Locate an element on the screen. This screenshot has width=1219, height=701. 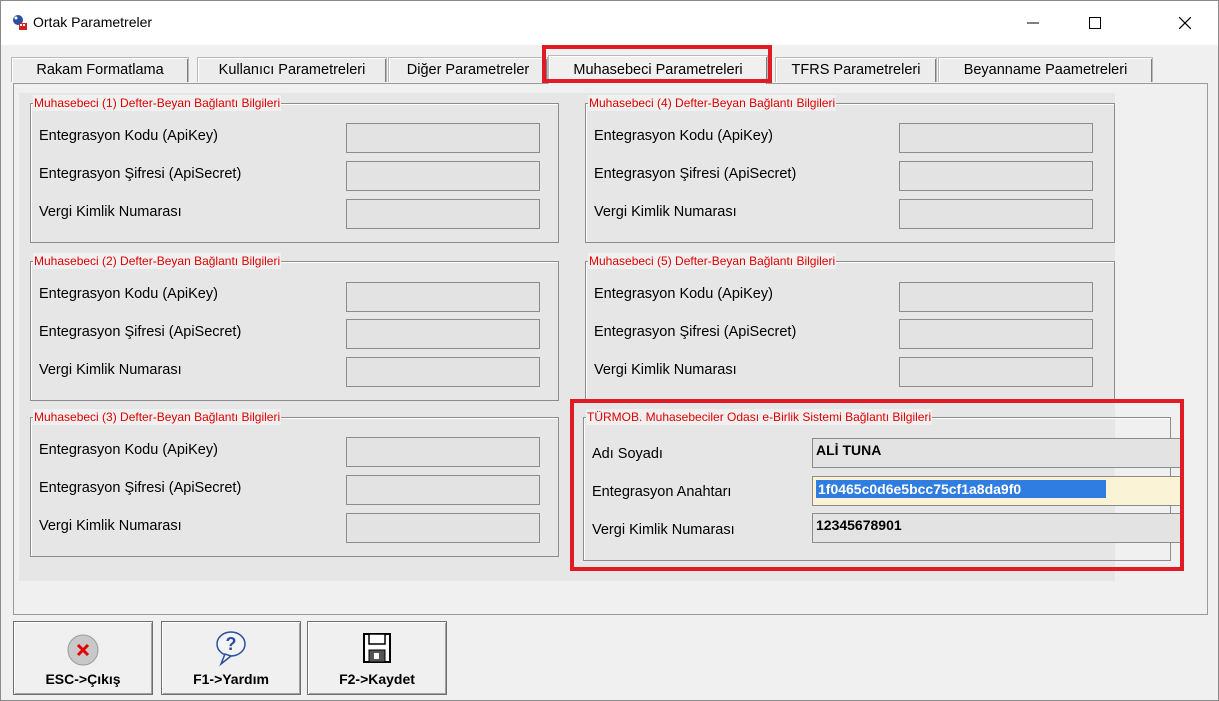
tab-kullanici-parametreleri: Kullanıcı Parametreleri is located at coordinates (292, 69).